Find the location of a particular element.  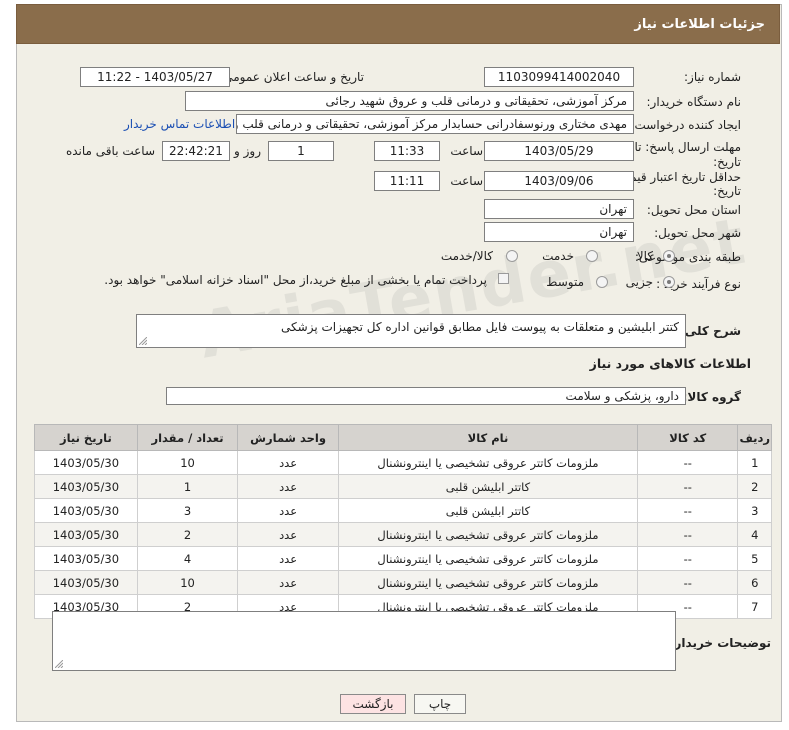

table-cell: 7 is located at coordinates (754, 606).